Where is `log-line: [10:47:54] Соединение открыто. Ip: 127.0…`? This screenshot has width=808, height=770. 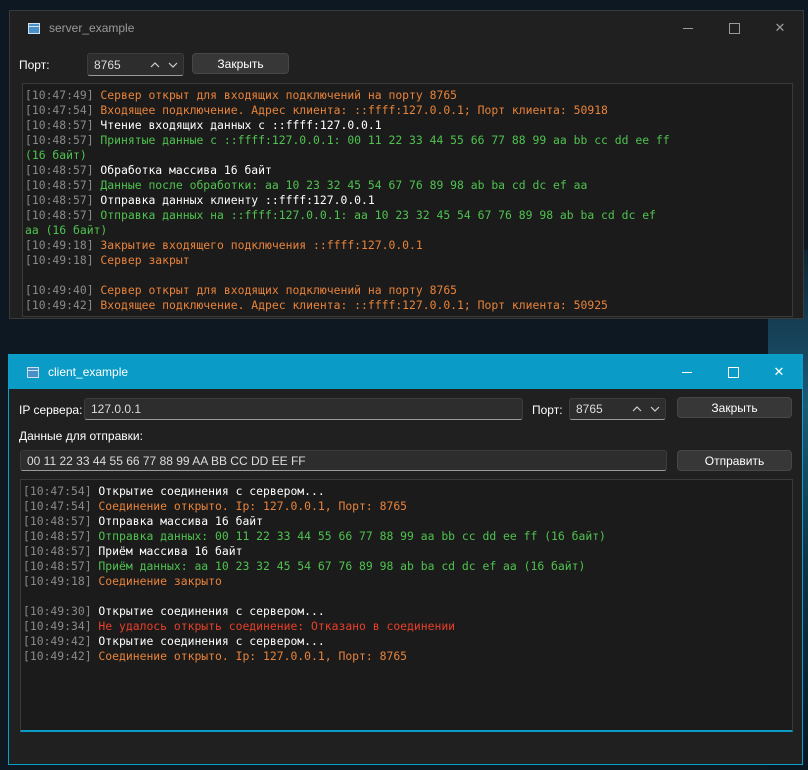
log-line: [10:47:54] Соединение открыто. Ip: 127.0… is located at coordinates (406, 506).